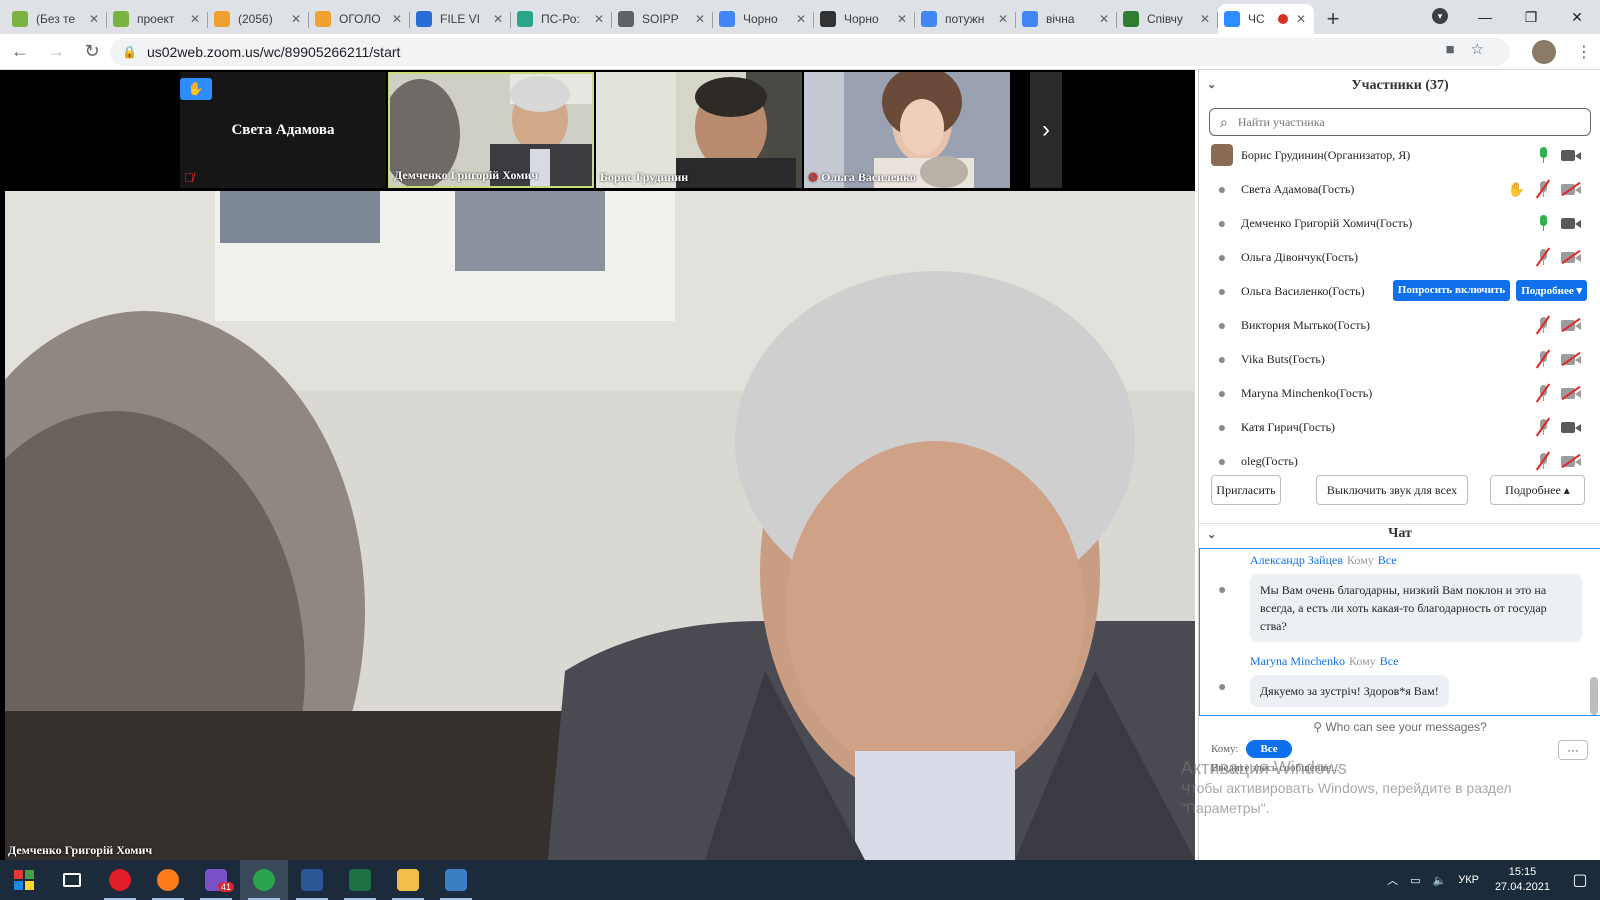  Describe the element at coordinates (1531, 17) in the screenshot. I see `maximize-button: ❐` at that location.